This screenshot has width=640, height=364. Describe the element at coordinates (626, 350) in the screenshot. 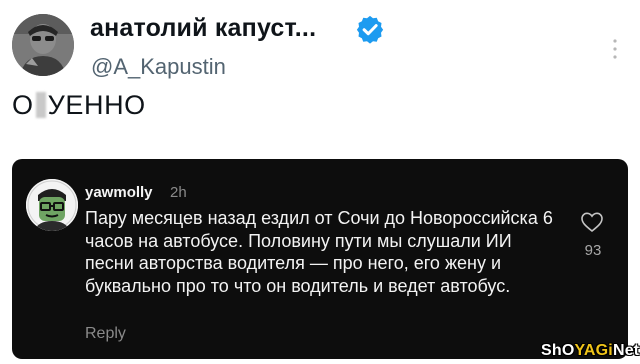

I see `watermark-part-3: Net` at that location.